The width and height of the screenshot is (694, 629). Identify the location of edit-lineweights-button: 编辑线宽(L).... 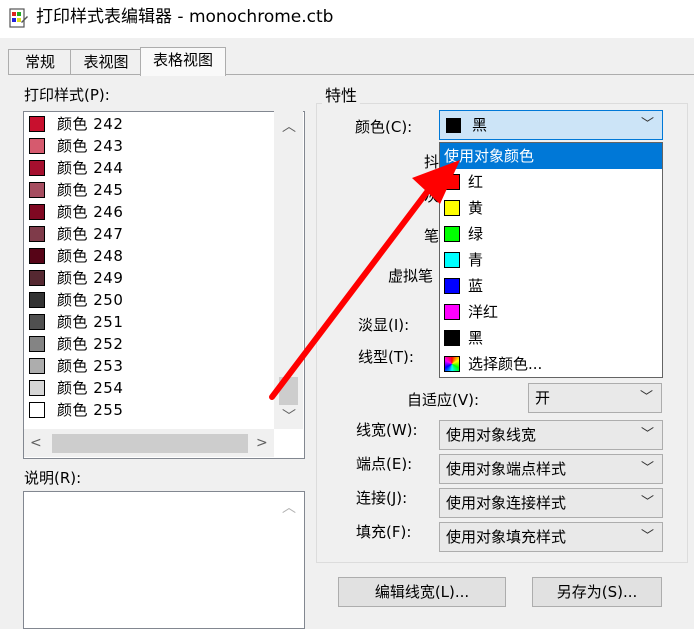
(422, 592).